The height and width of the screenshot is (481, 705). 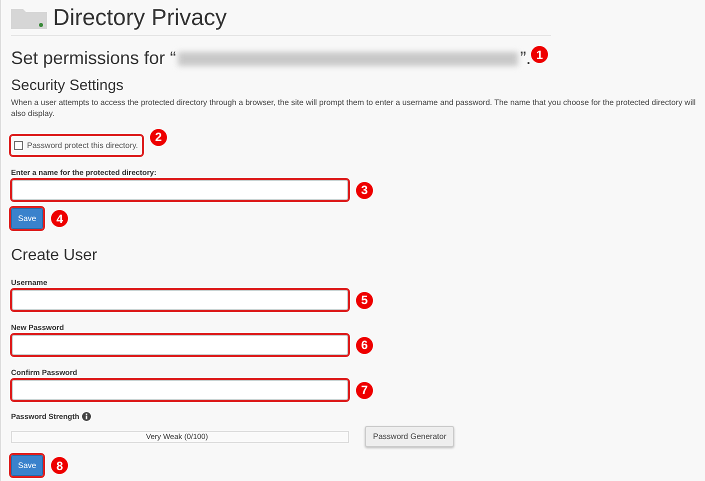 I want to click on permissions-heading: Set permissions for “, so click(x=93, y=58).